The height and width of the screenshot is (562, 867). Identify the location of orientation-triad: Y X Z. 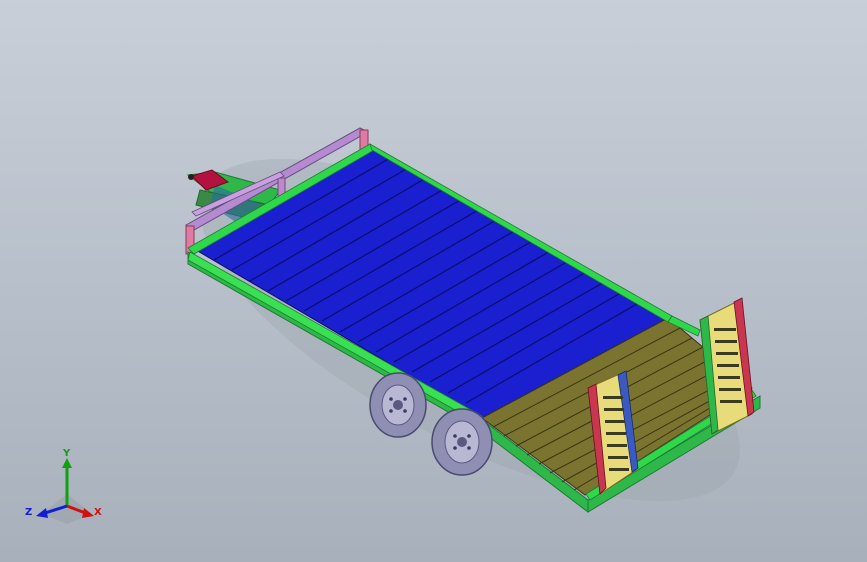
(67, 489).